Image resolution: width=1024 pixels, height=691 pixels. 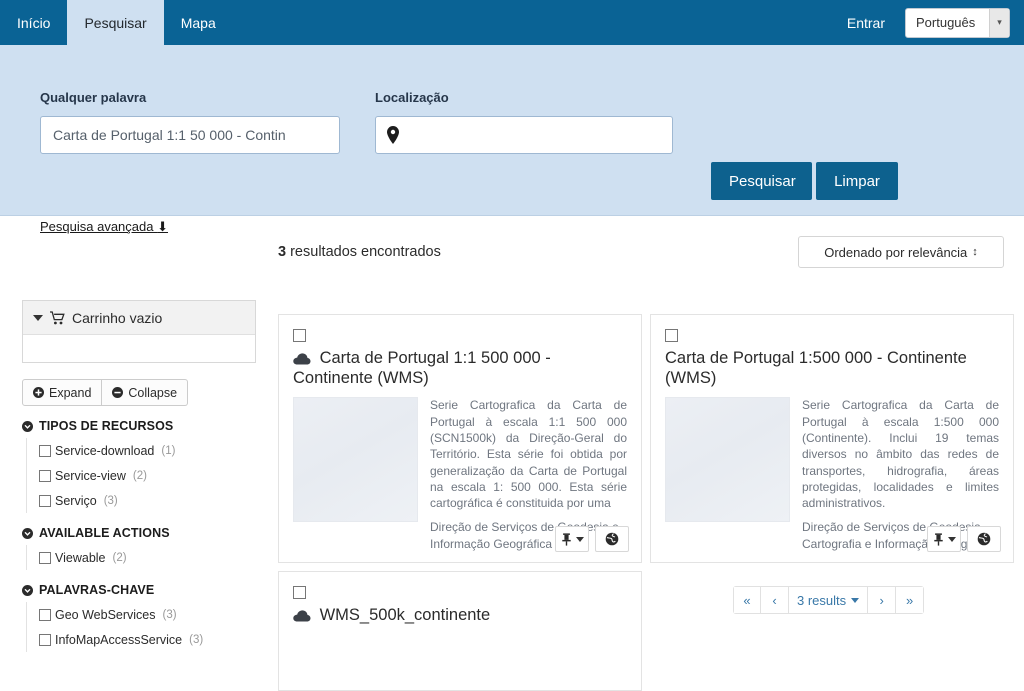 What do you see at coordinates (147, 639) in the screenshot?
I see `facet-item-infomapaccessservice: InfoMapAccessService (3)` at bounding box center [147, 639].